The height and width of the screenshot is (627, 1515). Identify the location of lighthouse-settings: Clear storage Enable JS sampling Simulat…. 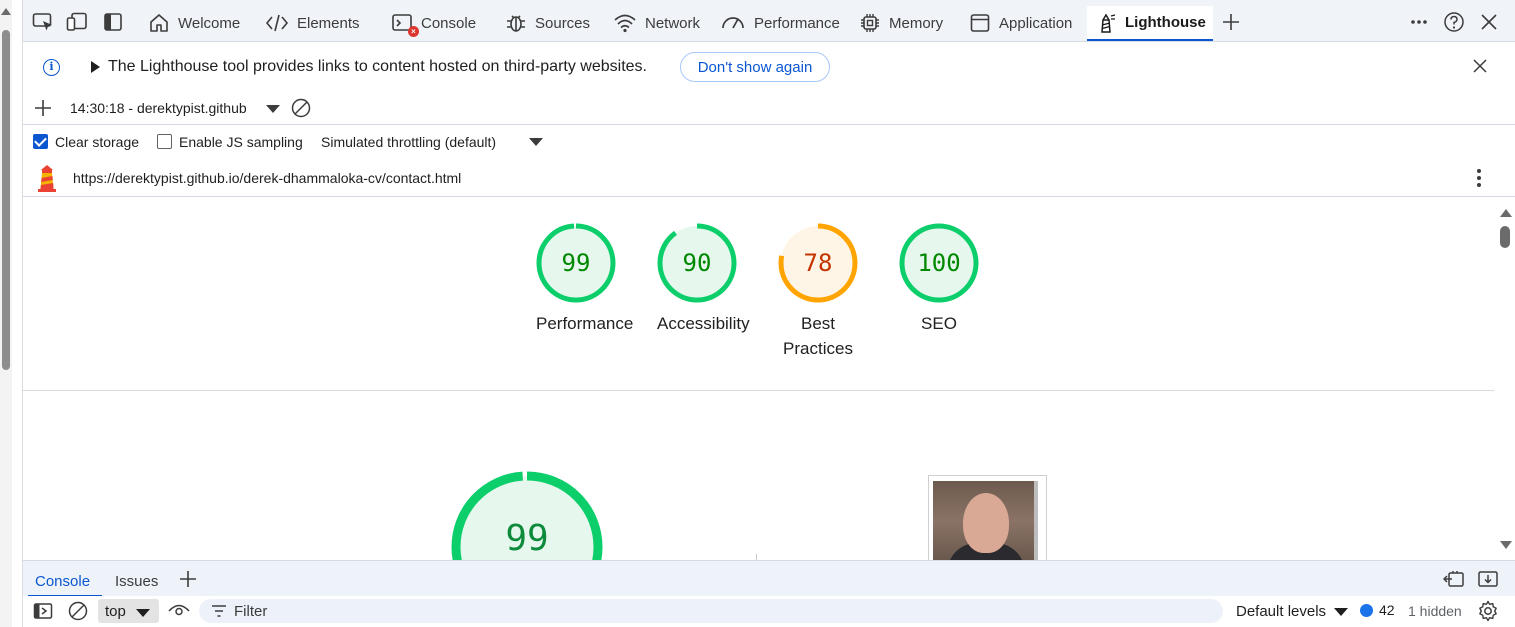
(769, 143).